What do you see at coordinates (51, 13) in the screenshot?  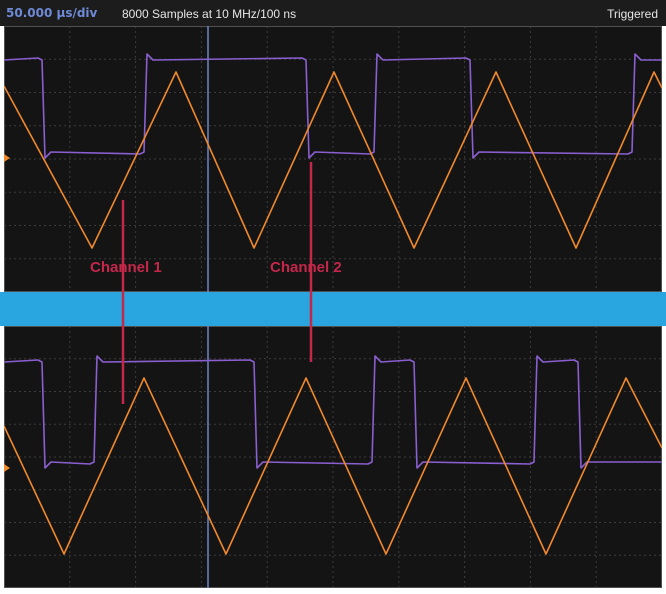 I see `timebase-readout: 50.000 µs/div` at bounding box center [51, 13].